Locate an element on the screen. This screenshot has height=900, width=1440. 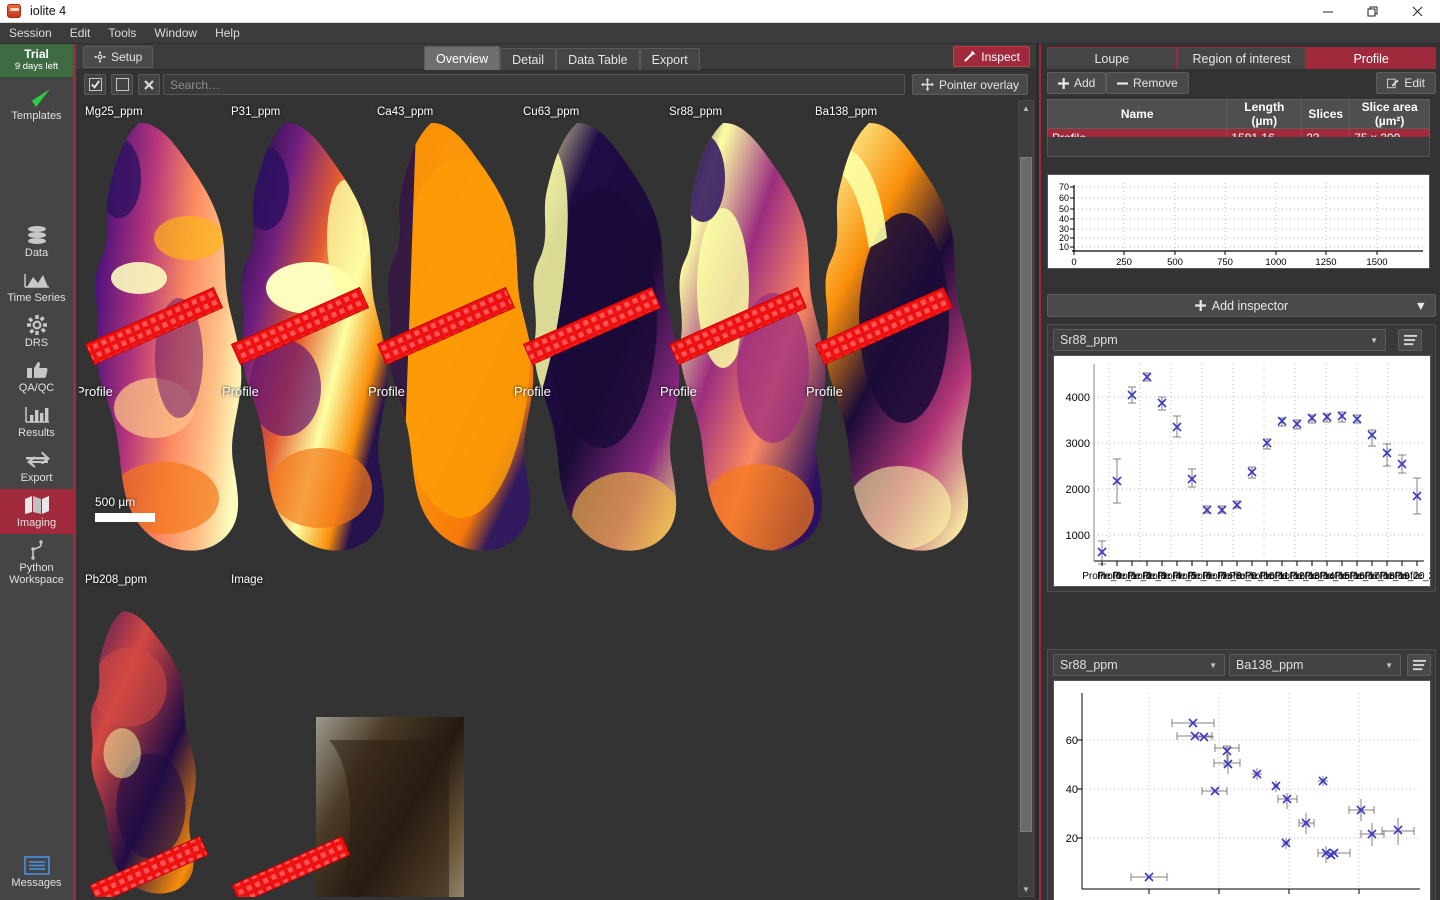
svg-text: 50 is located at coordinates (1064, 209).